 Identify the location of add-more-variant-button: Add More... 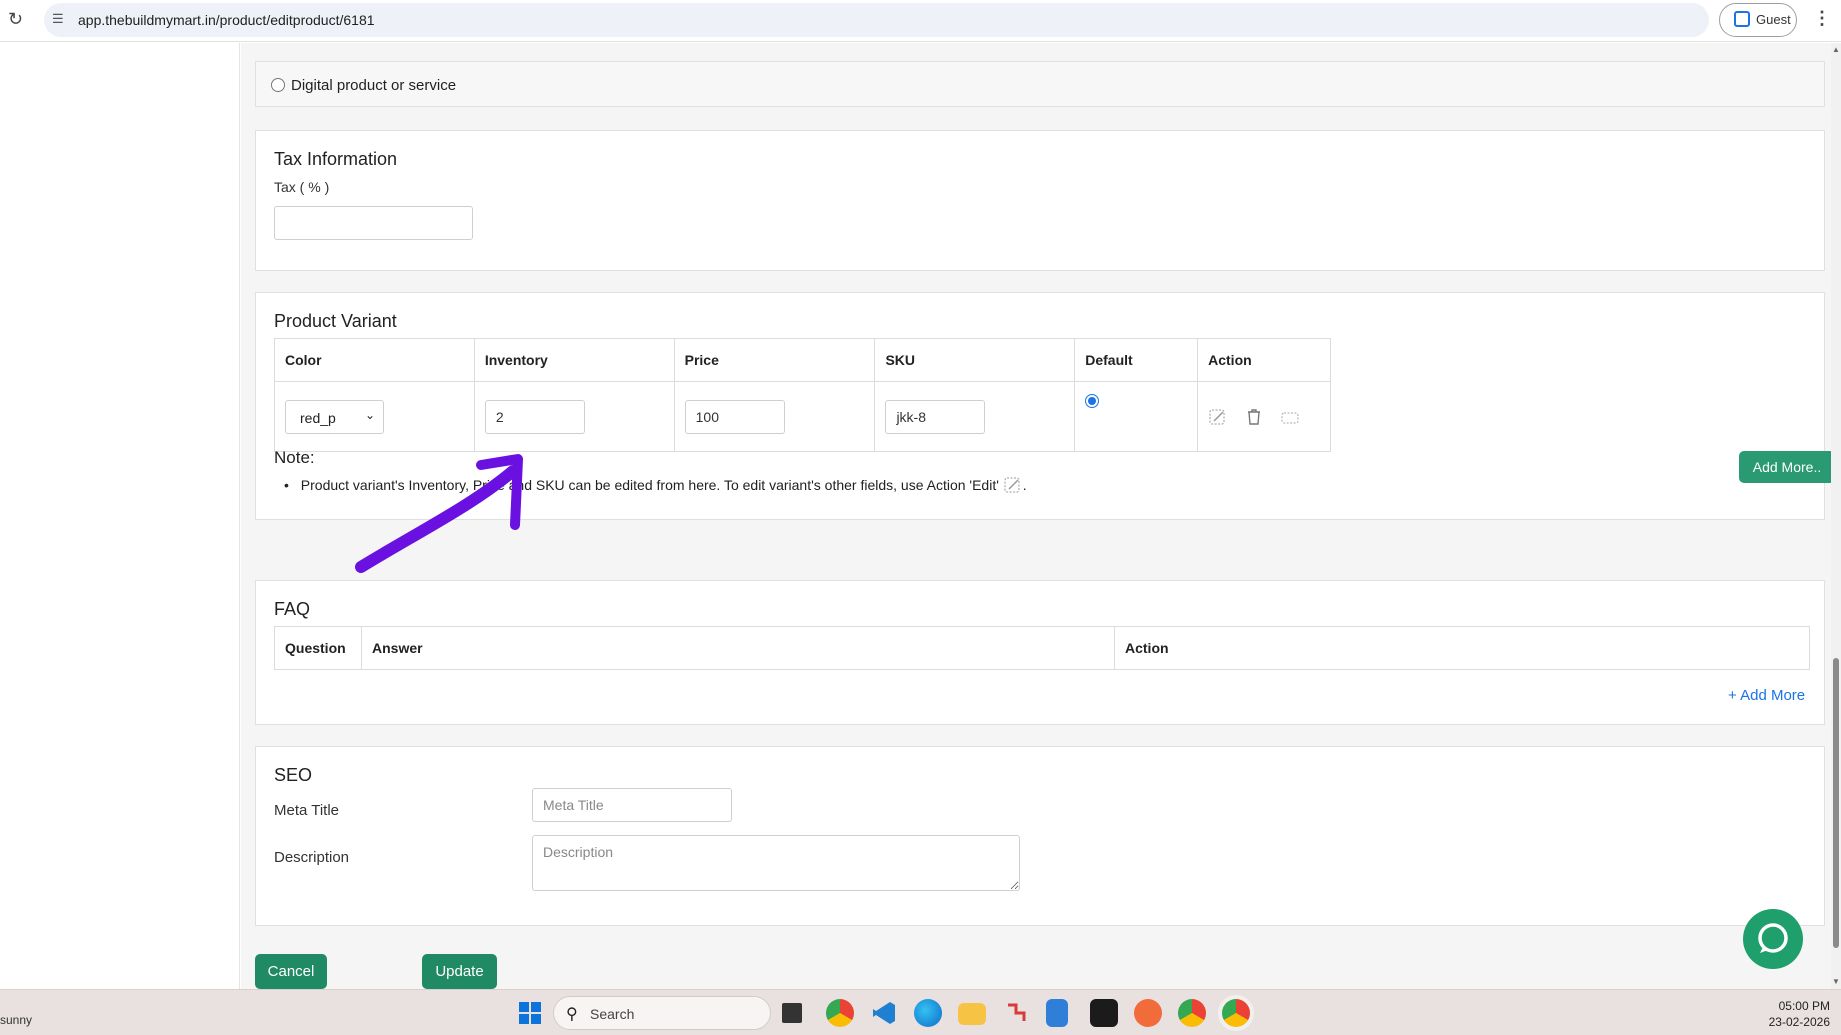
(1787, 467).